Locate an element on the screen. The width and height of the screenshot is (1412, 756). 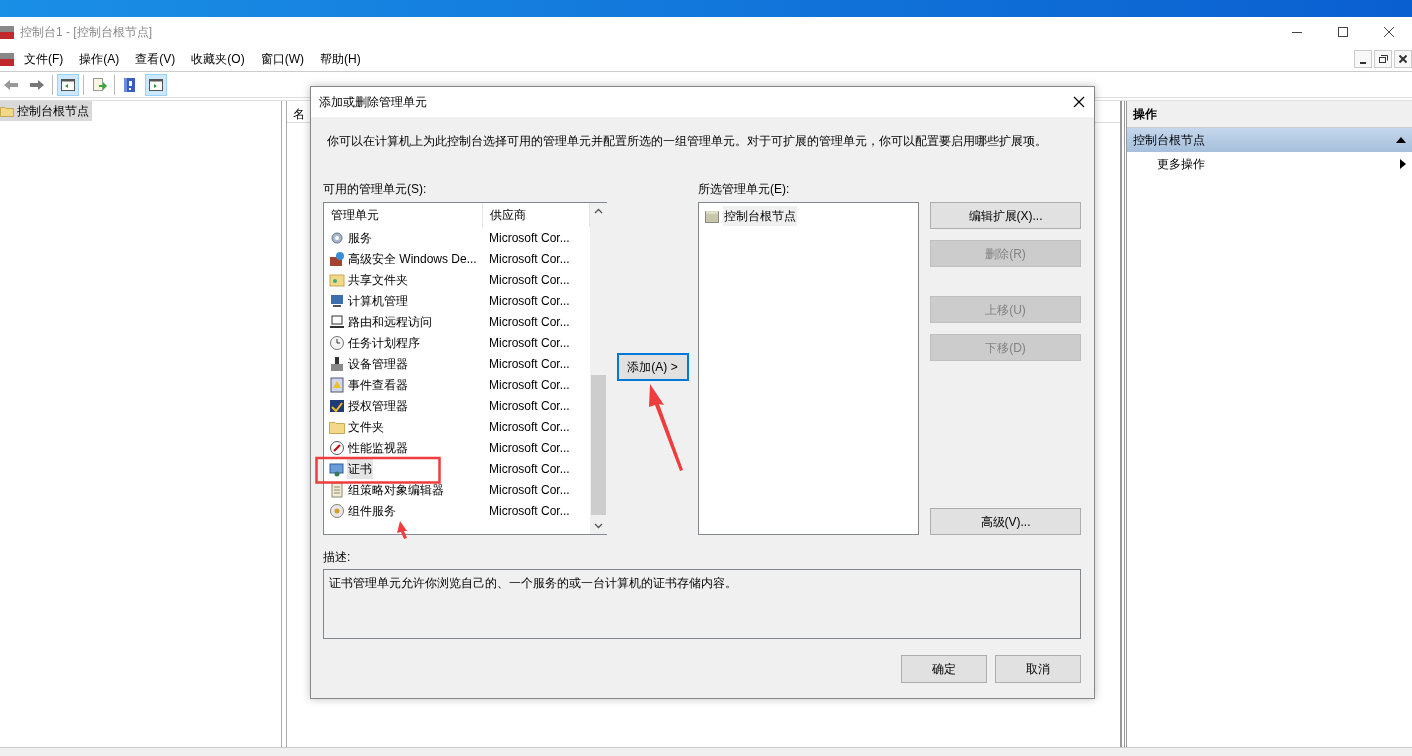
action-item: 更多操作 is located at coordinates (1269, 164).